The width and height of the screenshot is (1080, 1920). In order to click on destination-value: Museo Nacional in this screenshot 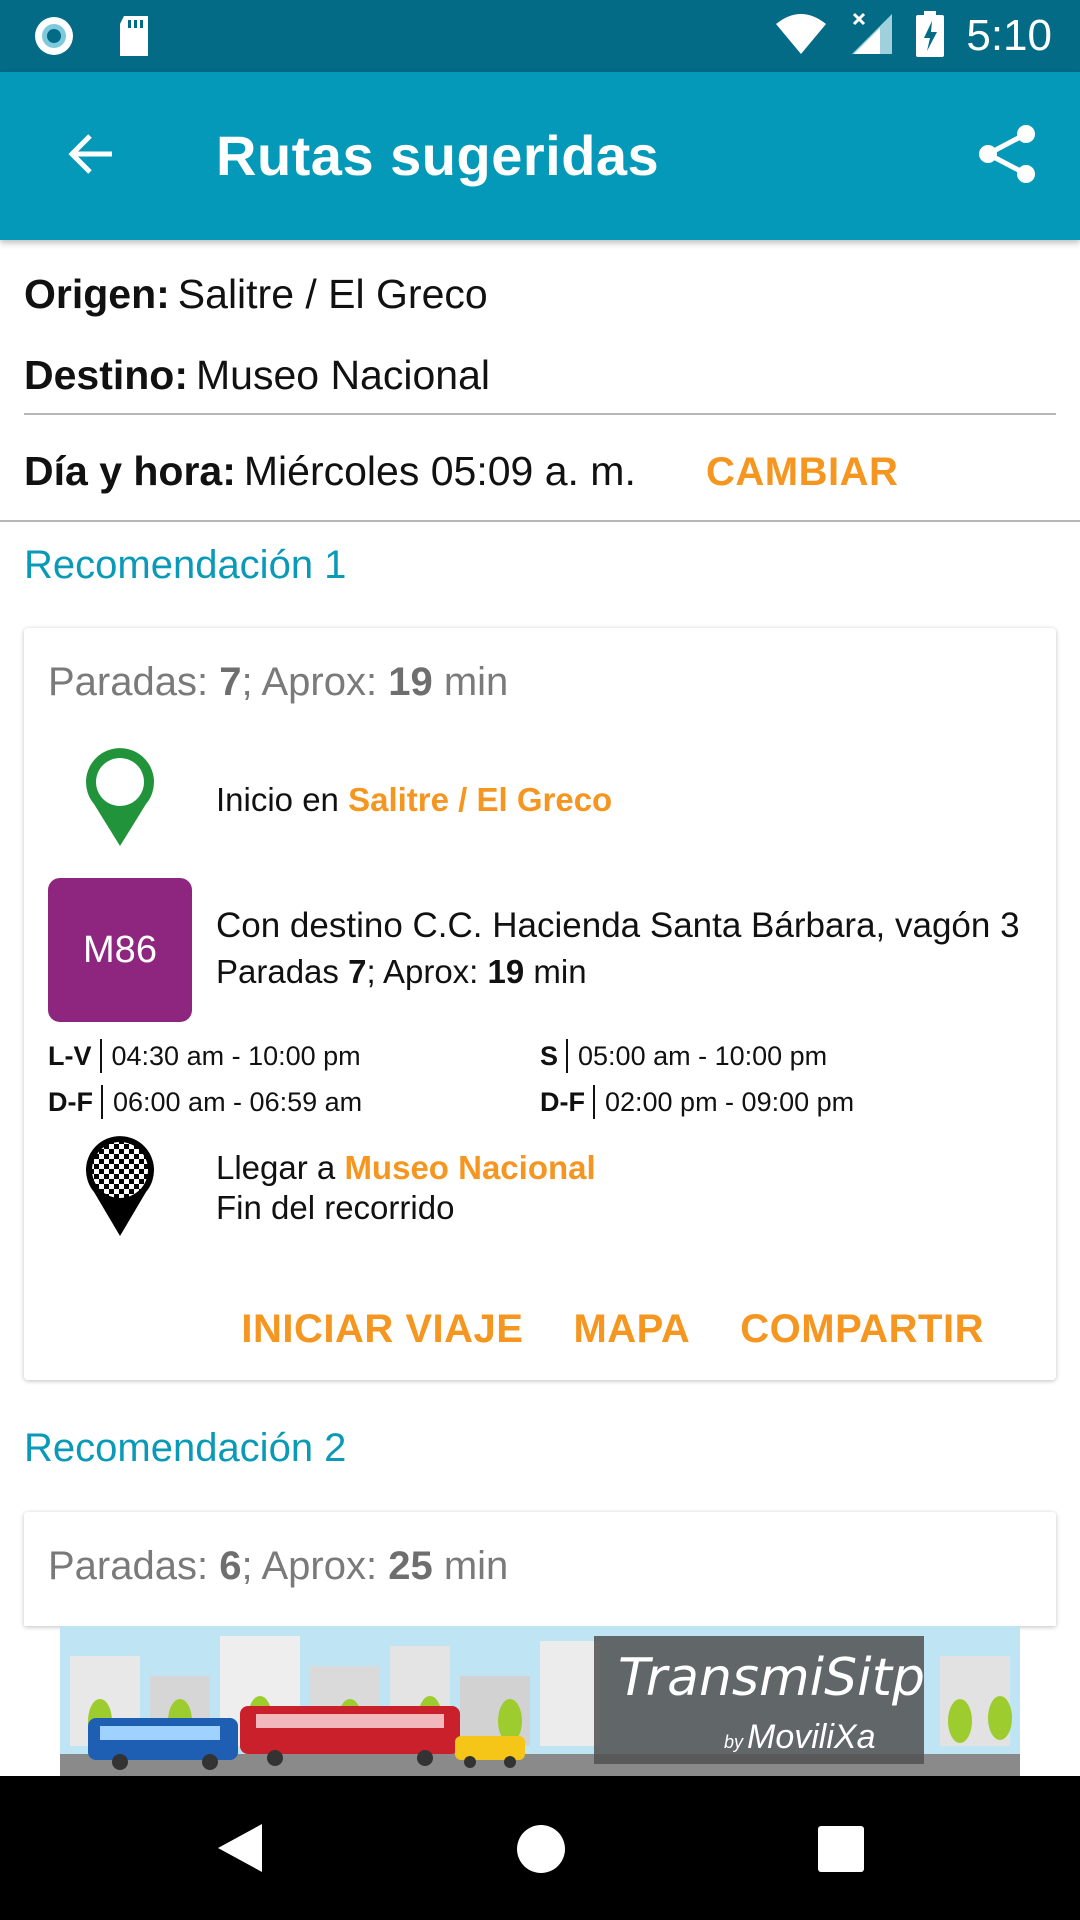, I will do `click(343, 375)`.